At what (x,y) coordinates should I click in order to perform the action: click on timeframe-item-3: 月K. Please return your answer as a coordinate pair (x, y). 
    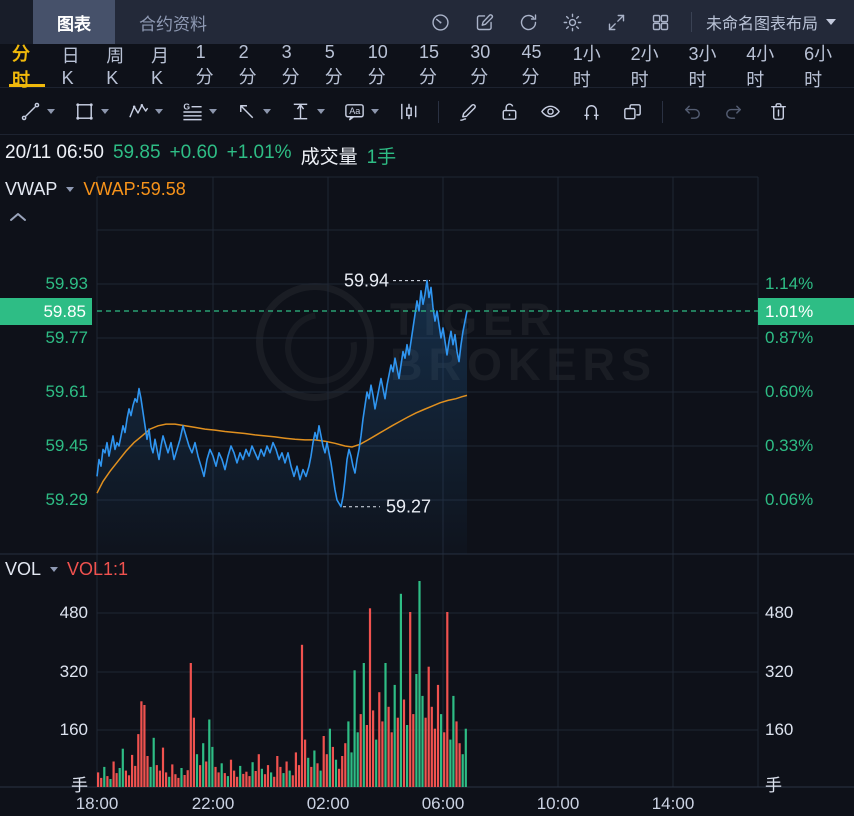
    Looking at the image, I should click on (163, 66).